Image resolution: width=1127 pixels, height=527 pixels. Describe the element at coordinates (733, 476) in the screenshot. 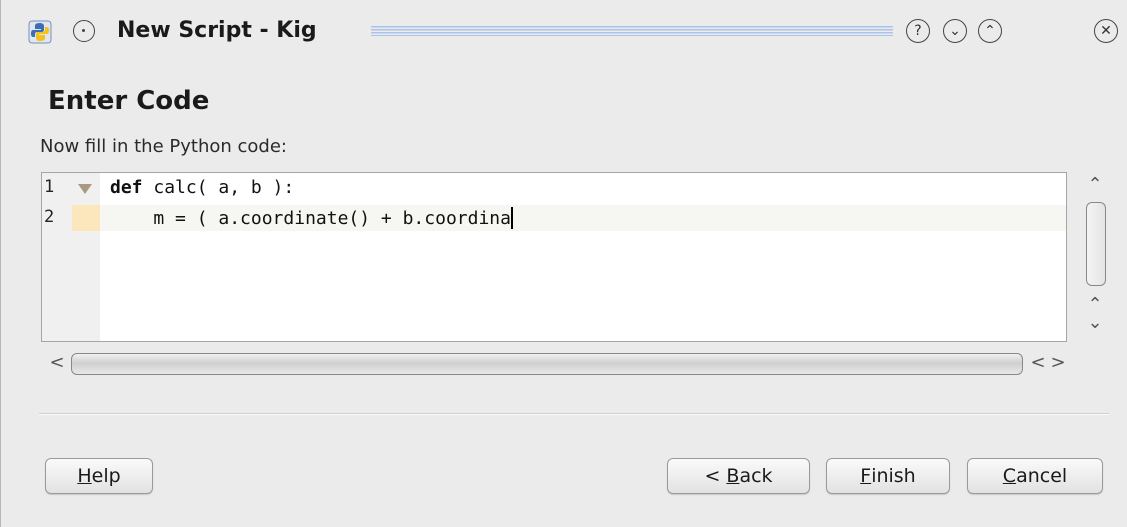

I see `button-accelerator: B` at that location.